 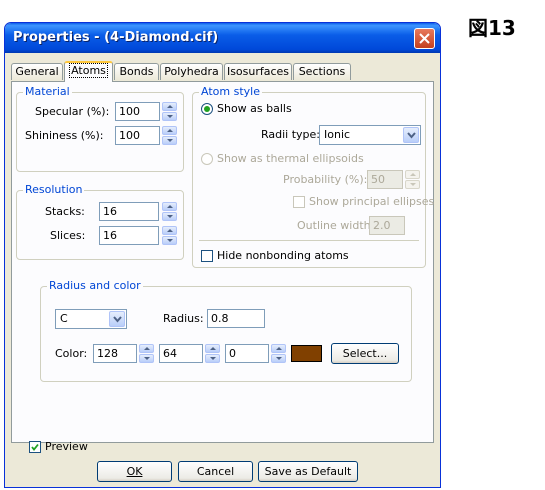 What do you see at coordinates (207, 256) in the screenshot?
I see `hide-nonbonding-checkbox` at bounding box center [207, 256].